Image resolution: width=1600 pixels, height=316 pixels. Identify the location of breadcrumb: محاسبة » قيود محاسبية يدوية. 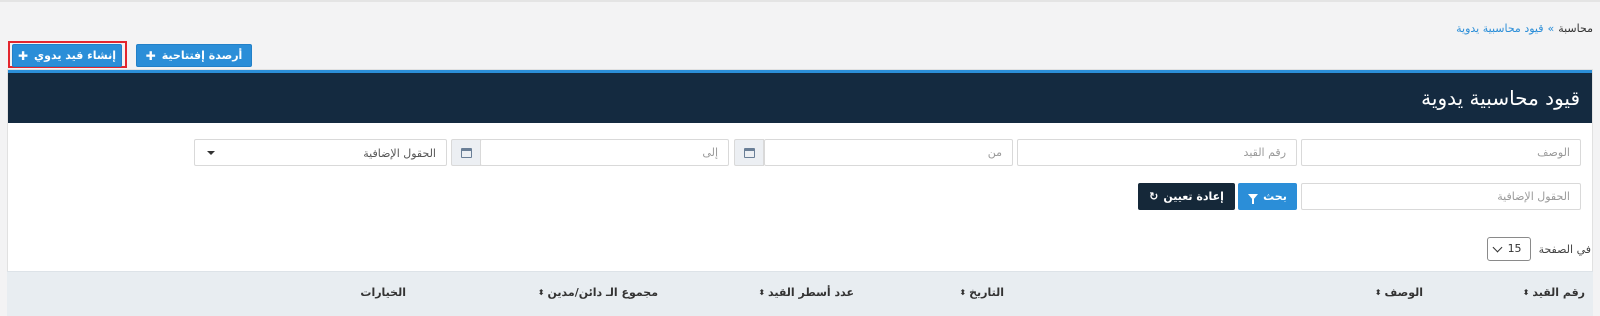
(1524, 28).